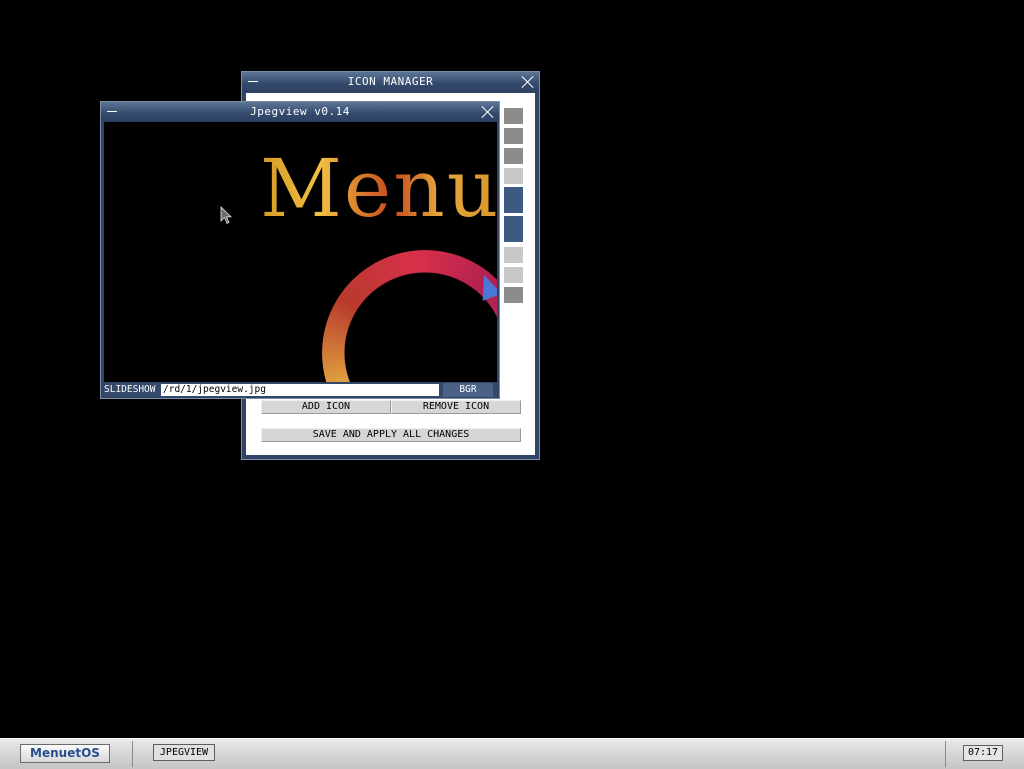 Image resolution: width=1024 pixels, height=769 pixels. Describe the element at coordinates (378, 189) in the screenshot. I see `image-logo-text: Menu` at that location.